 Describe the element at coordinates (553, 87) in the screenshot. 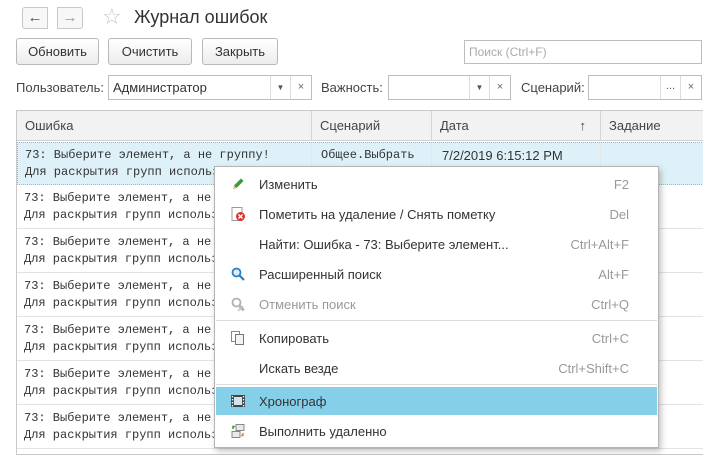

I see `scenario-filter-label: Сценарий:` at that location.